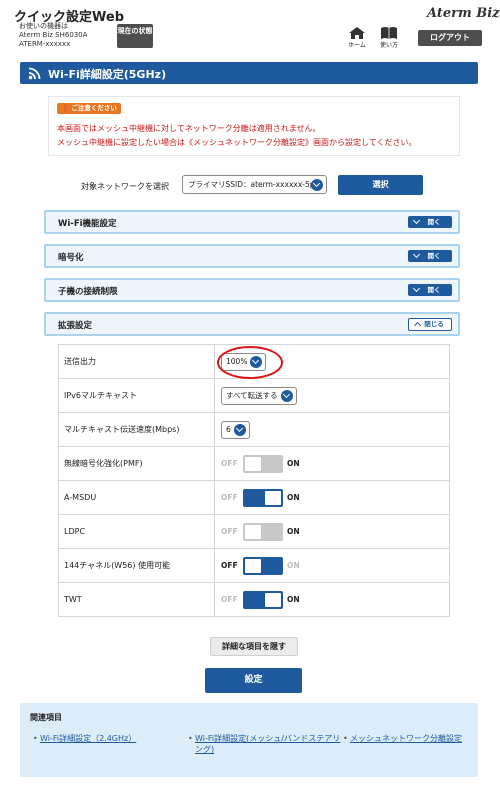 Image resolution: width=500 pixels, height=793 pixels. Describe the element at coordinates (136, 599) in the screenshot. I see `setting-label: TWT` at that location.